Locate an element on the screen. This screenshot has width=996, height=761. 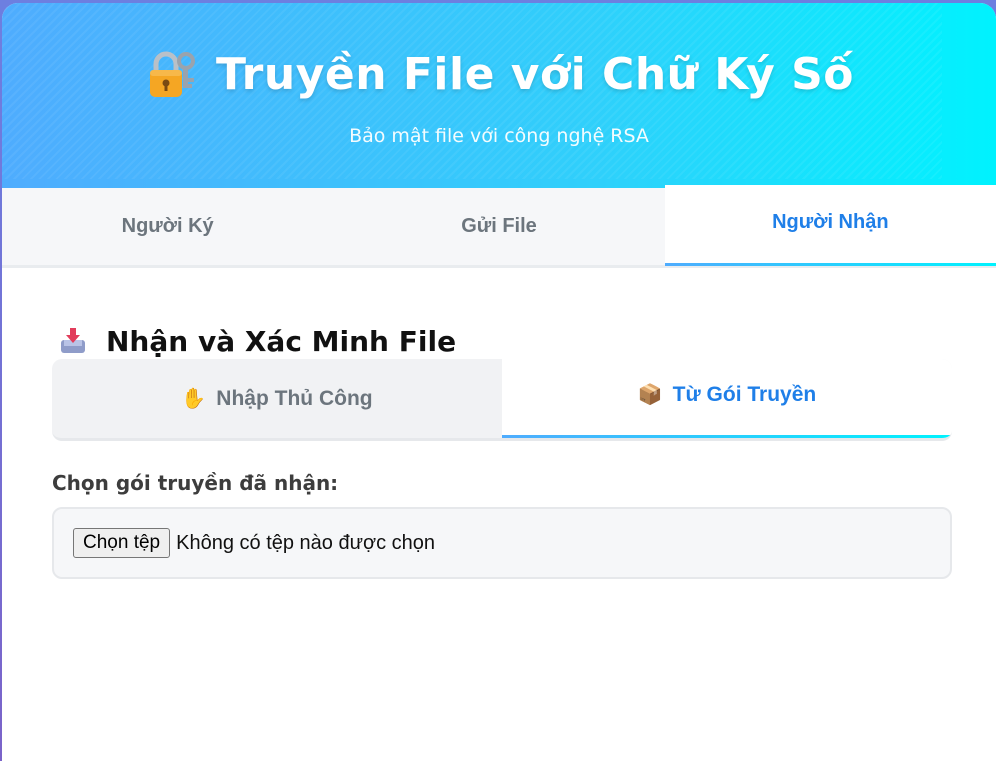
subtab-manual-input: ✋ Nhập Thủ Công is located at coordinates (277, 398).